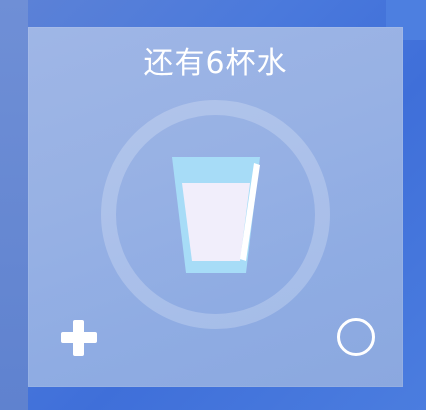 The width and height of the screenshot is (426, 410). I want to click on add-cup-button, so click(79, 338).